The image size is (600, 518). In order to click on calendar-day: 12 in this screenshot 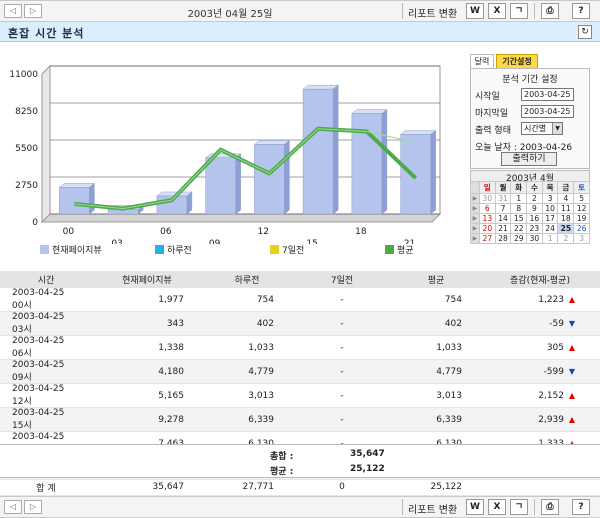, I will do `click(581, 208)`.